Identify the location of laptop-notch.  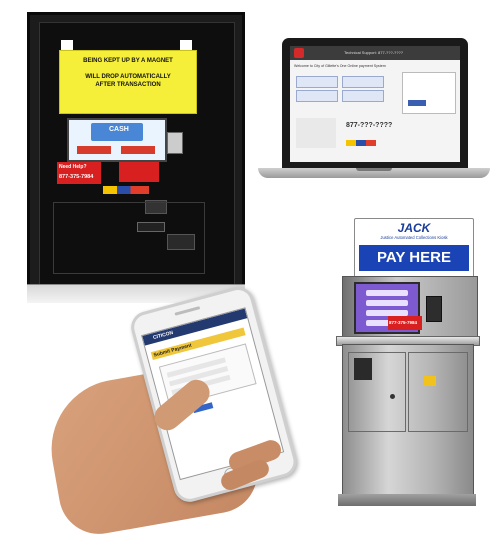
(374, 169).